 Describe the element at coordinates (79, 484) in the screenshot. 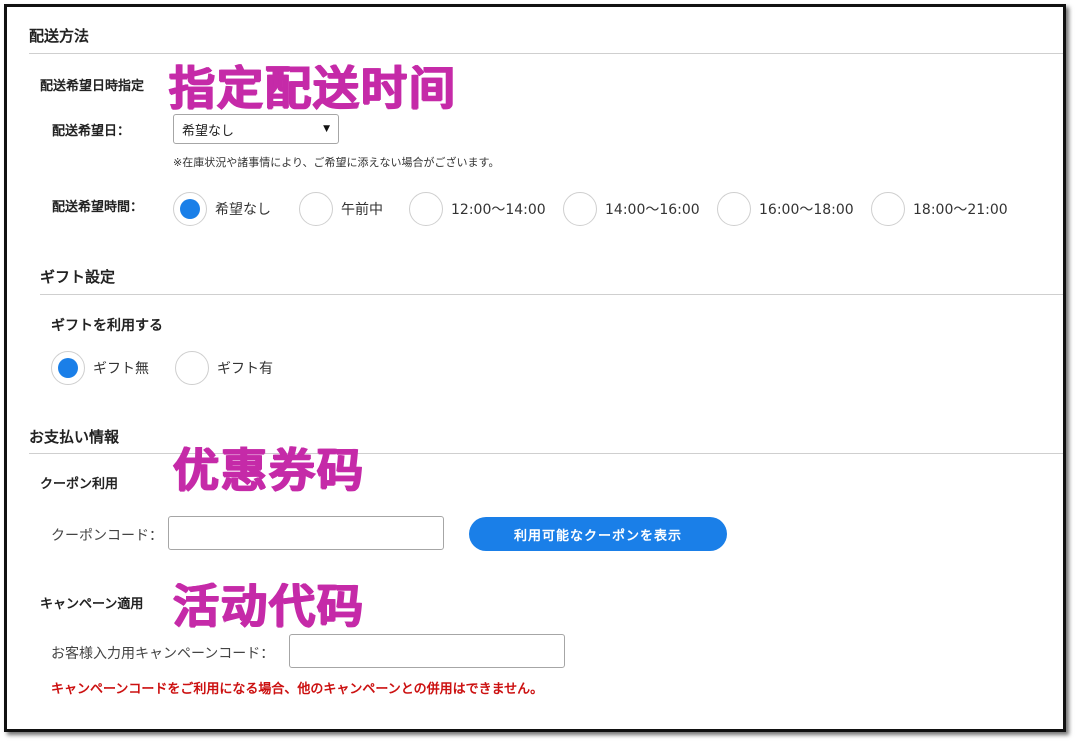

I see `coupon-title: クーポン利用` at that location.